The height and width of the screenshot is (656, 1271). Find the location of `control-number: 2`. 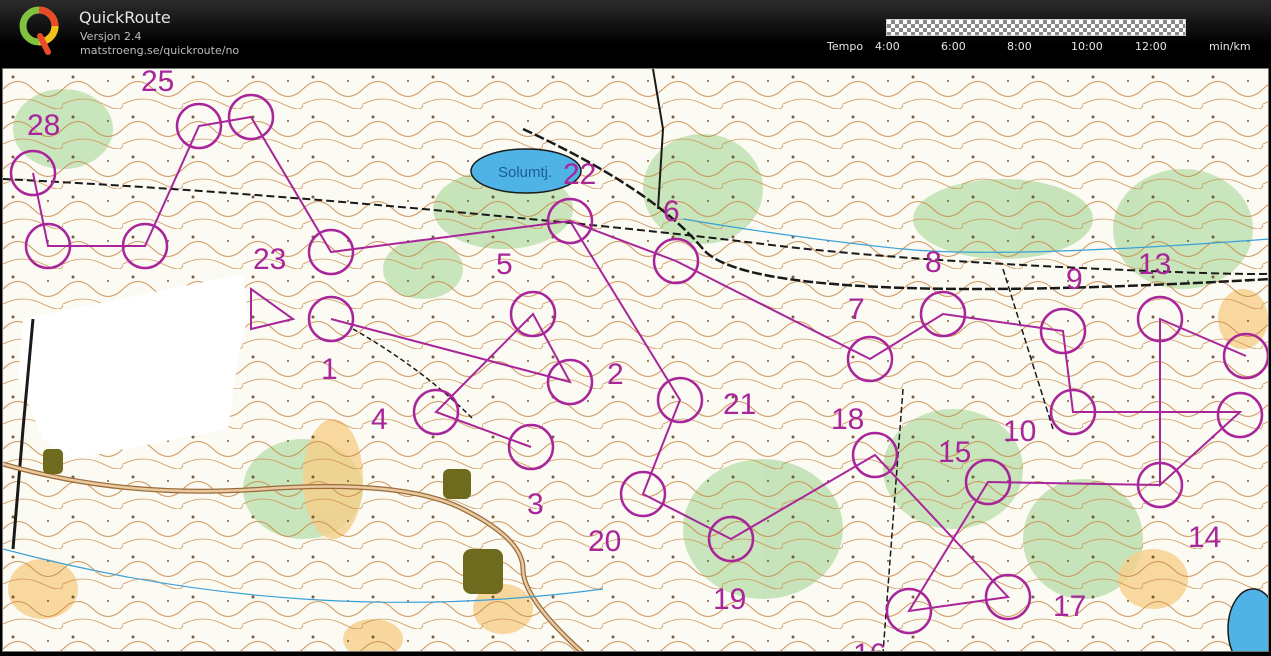

control-number: 2 is located at coordinates (615, 374).